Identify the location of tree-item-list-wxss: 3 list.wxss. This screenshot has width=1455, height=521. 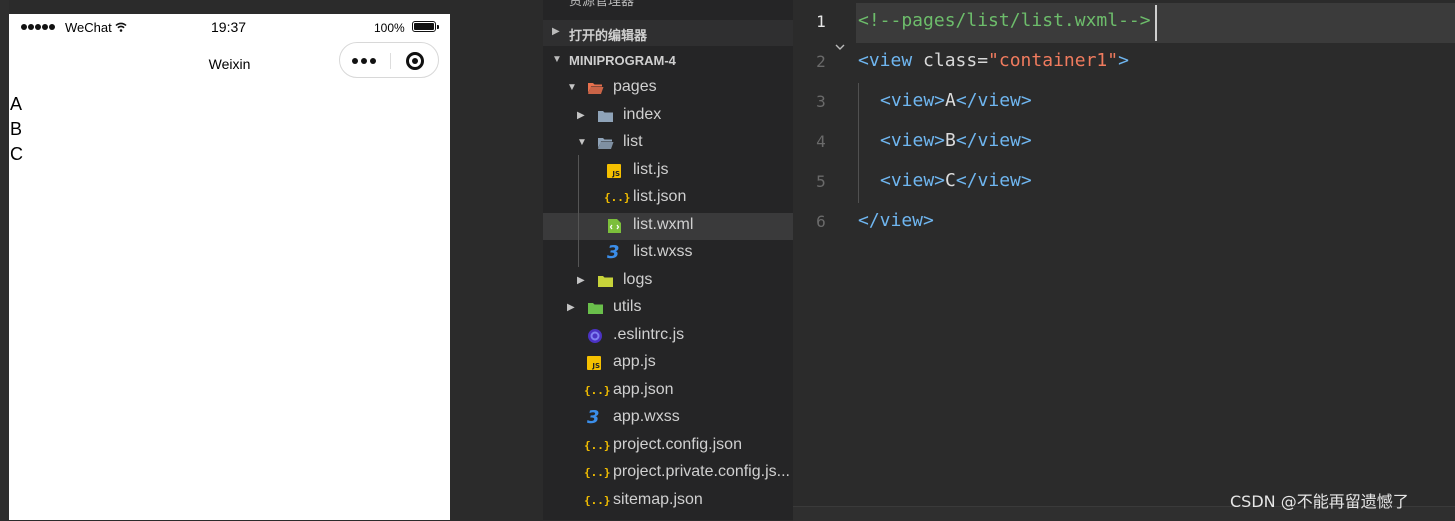
(668, 253).